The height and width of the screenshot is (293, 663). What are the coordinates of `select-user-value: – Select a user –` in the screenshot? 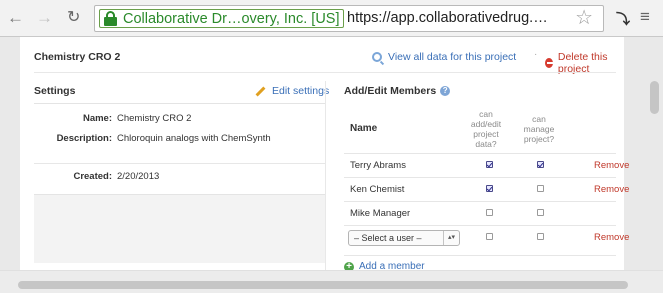 It's located at (388, 238).